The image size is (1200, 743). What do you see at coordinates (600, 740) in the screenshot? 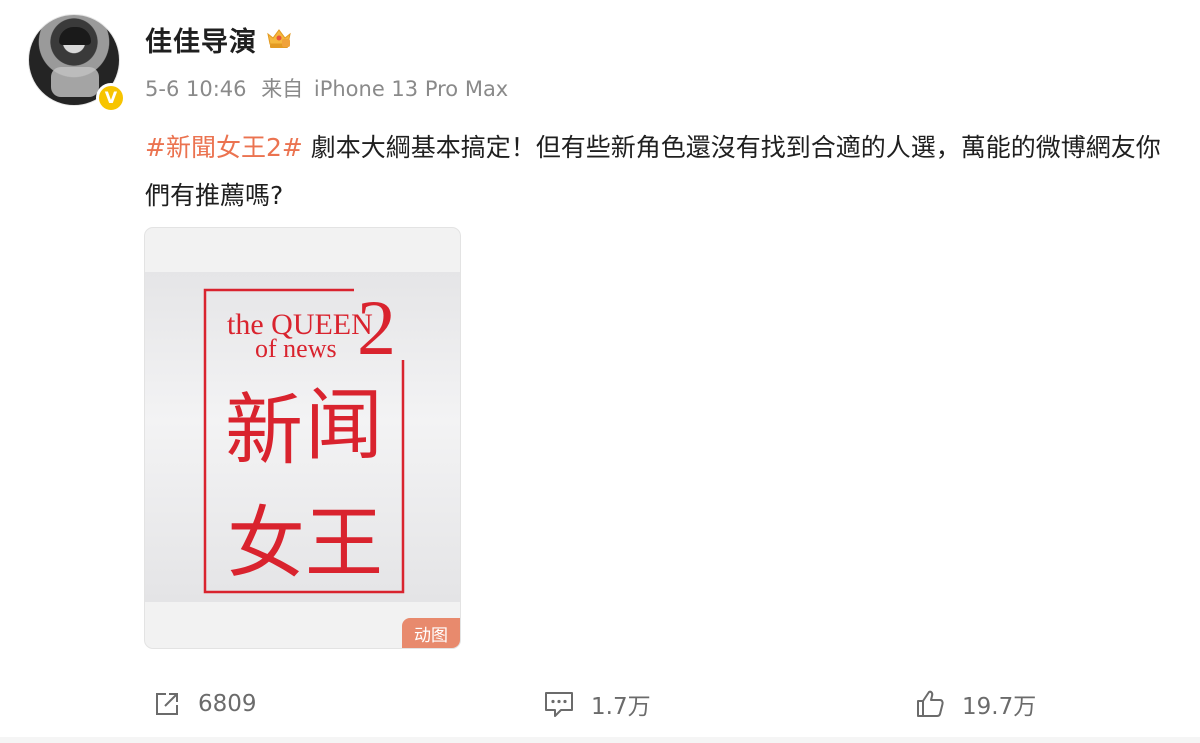
I see `bottom-divider` at bounding box center [600, 740].